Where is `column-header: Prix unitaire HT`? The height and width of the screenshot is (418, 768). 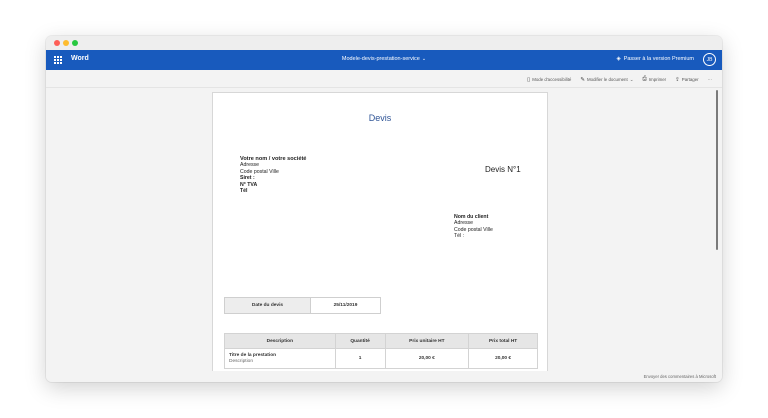
column-header: Prix unitaire HT is located at coordinates (427, 341).